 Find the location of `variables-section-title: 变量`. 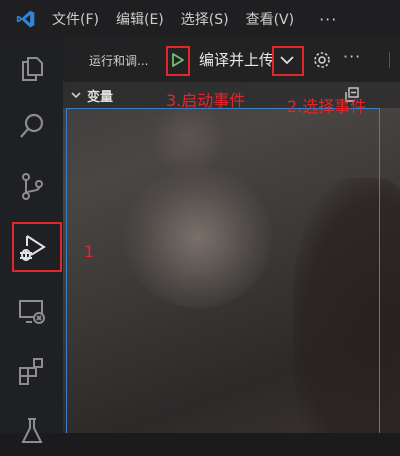

variables-section-title: 变量 is located at coordinates (100, 97).